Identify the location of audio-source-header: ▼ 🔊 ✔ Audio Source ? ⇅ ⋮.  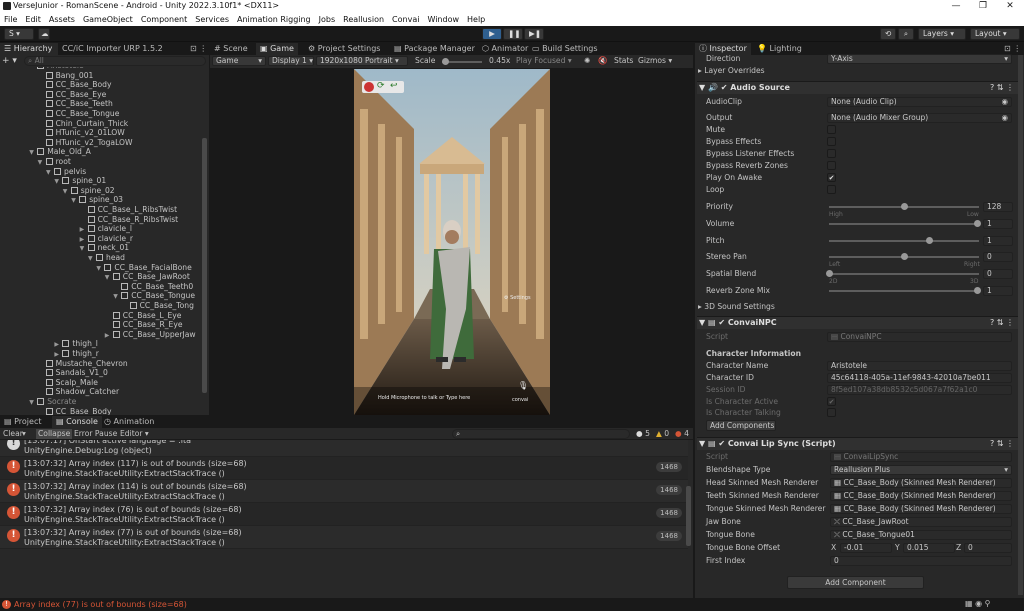
(857, 87).